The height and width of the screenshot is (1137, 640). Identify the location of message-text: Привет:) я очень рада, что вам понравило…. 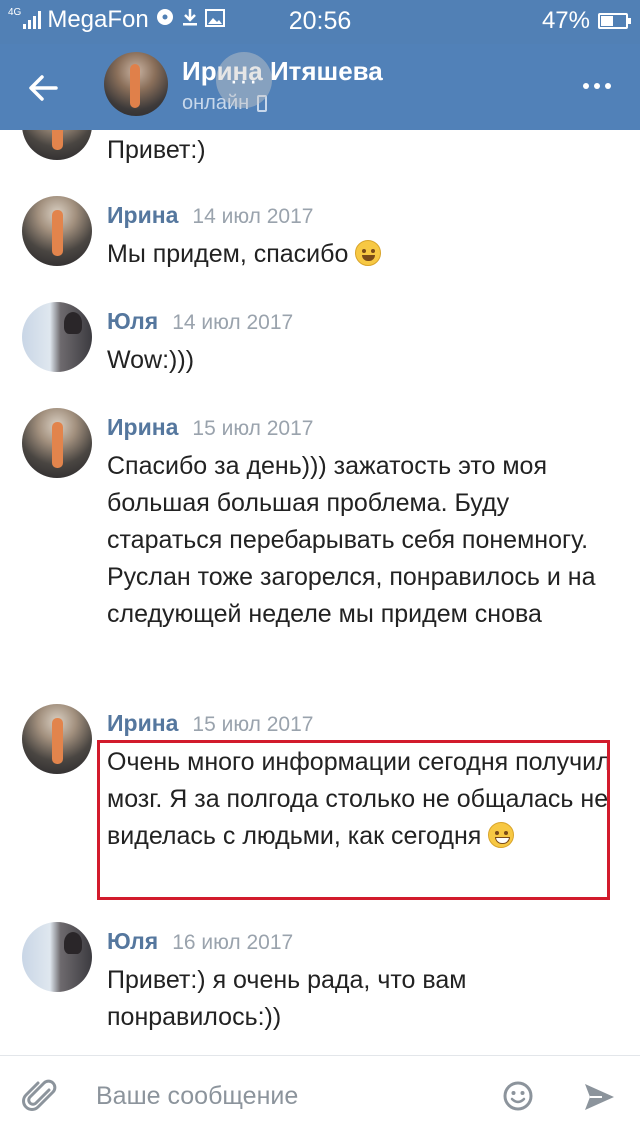
(287, 998).